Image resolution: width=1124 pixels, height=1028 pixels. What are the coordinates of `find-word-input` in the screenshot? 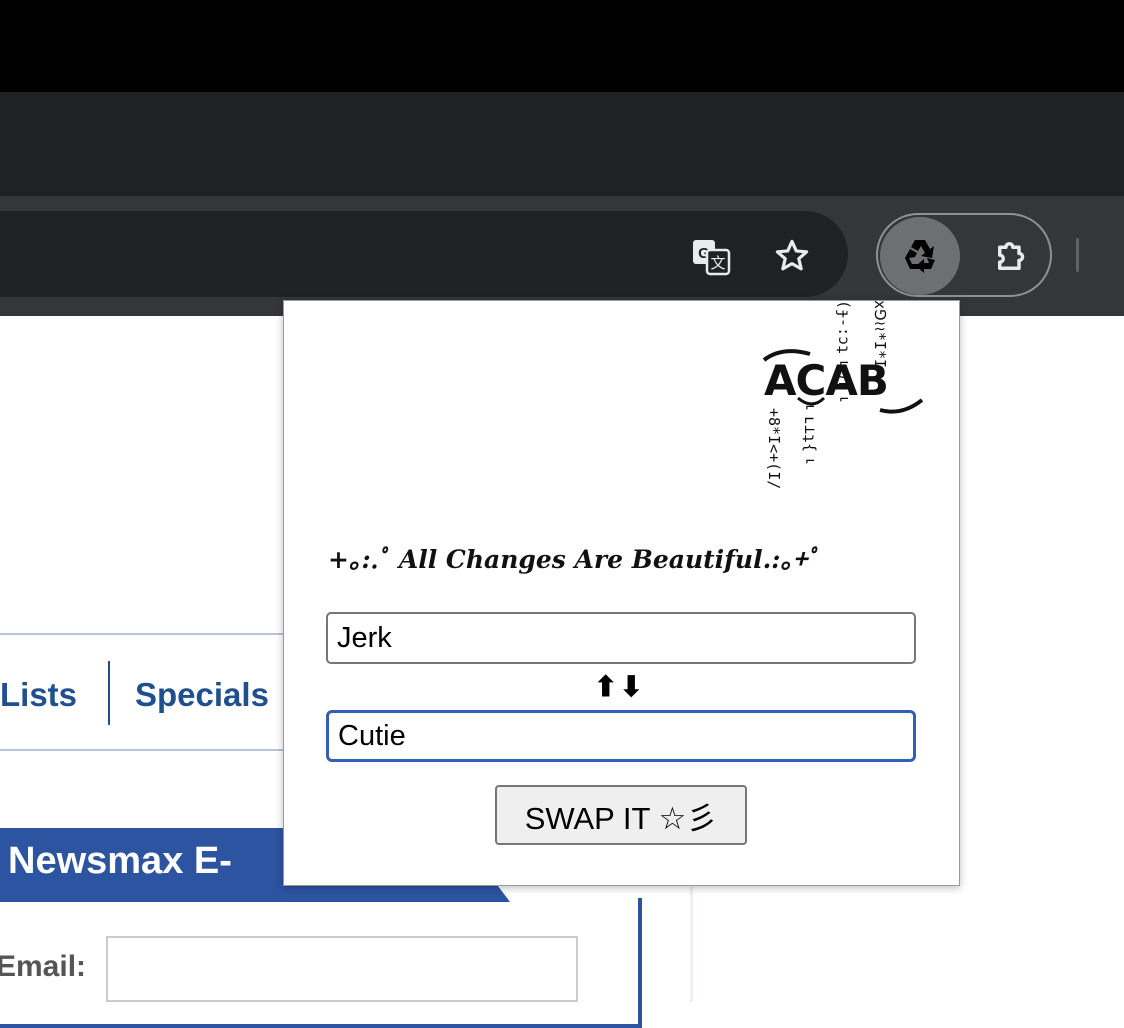 It's located at (621, 638).